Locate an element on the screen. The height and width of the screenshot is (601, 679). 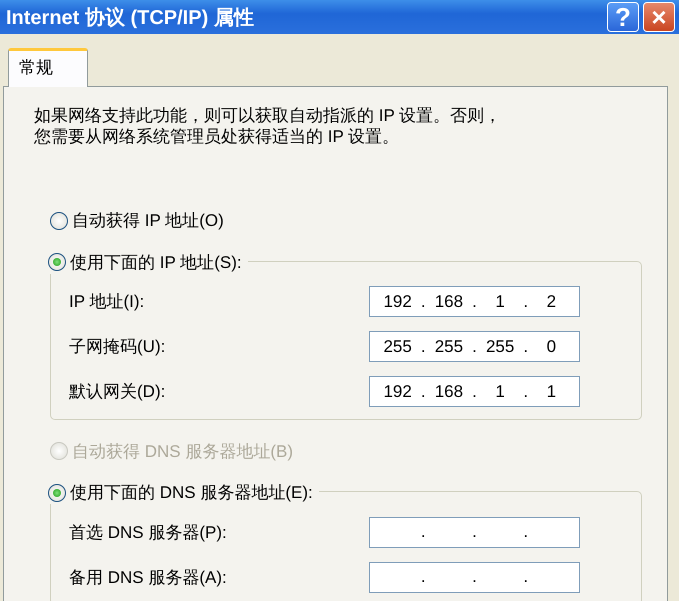
description-text: 如果网络支持此功能，则可以获取自动指派的 IP 设置。否则， 您需要从网络系统管理员处获得适当的 IP 设置。 is located at coordinates (268, 126).